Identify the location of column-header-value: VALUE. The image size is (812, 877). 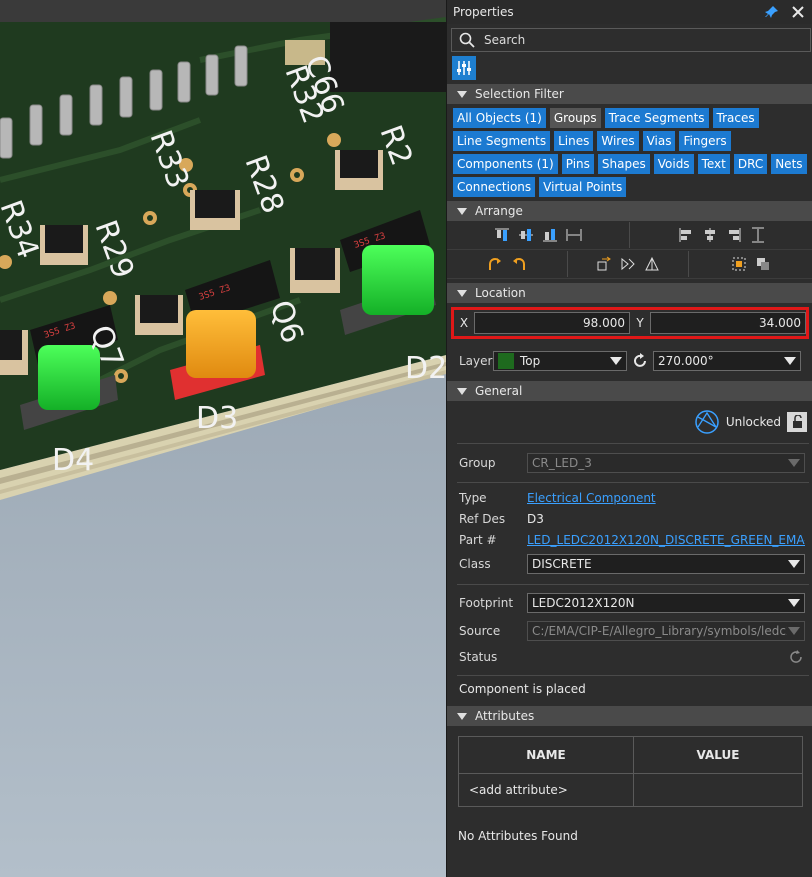
(718, 755).